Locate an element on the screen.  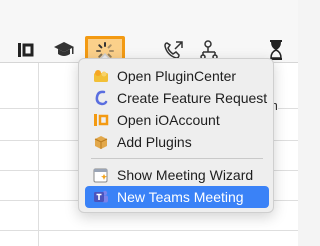
ioaccount-icon is located at coordinates (101, 120).